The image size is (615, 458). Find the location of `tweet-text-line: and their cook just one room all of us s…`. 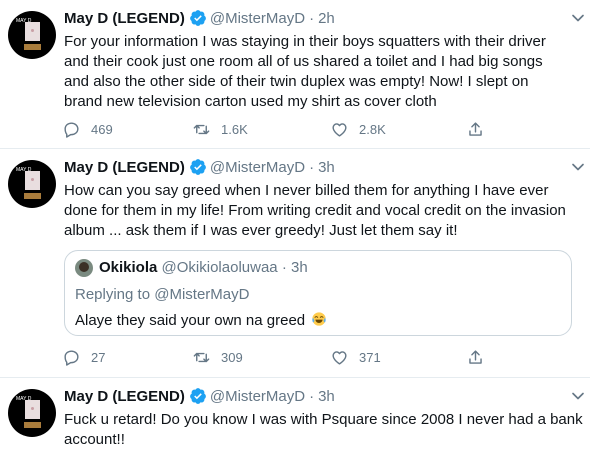

tweet-text-line: and their cook just one room all of us s… is located at coordinates (303, 61).